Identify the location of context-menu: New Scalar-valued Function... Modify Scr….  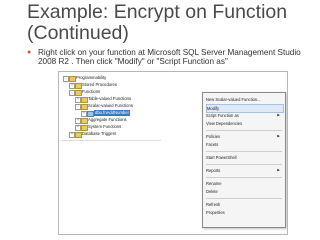
(244, 160).